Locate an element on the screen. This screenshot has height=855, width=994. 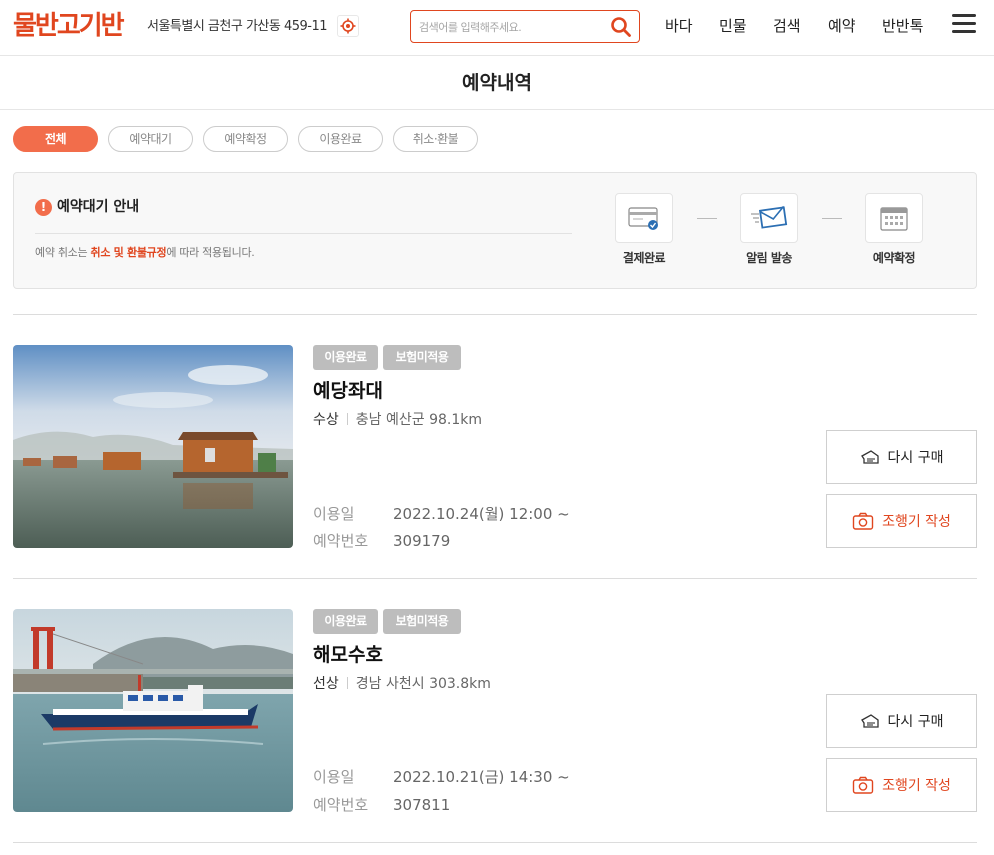
search-box is located at coordinates (525, 26).